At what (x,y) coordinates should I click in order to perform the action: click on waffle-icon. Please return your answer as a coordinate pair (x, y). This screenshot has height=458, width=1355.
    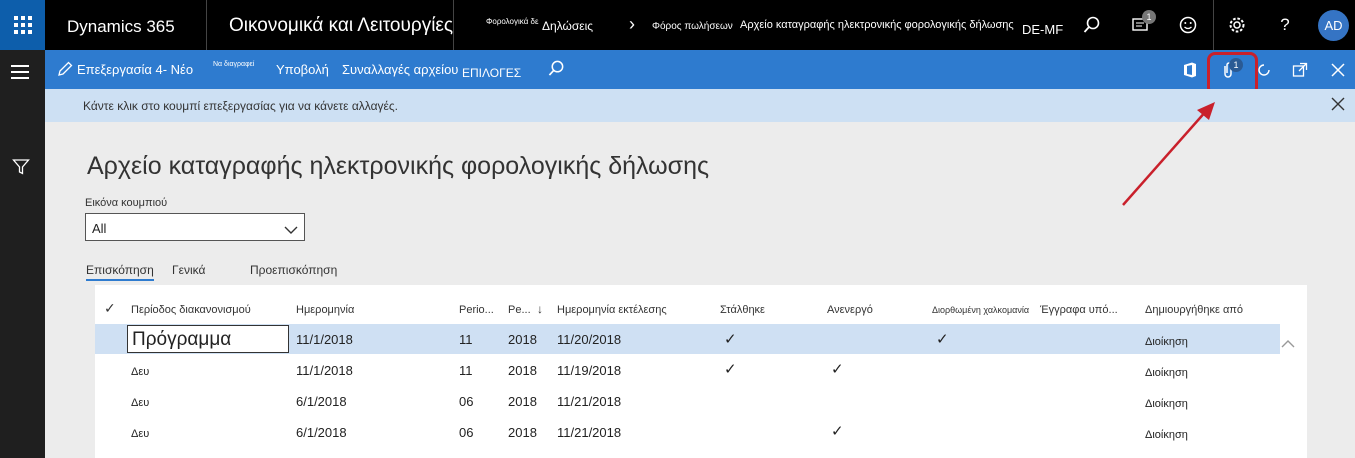
    Looking at the image, I should click on (22, 25).